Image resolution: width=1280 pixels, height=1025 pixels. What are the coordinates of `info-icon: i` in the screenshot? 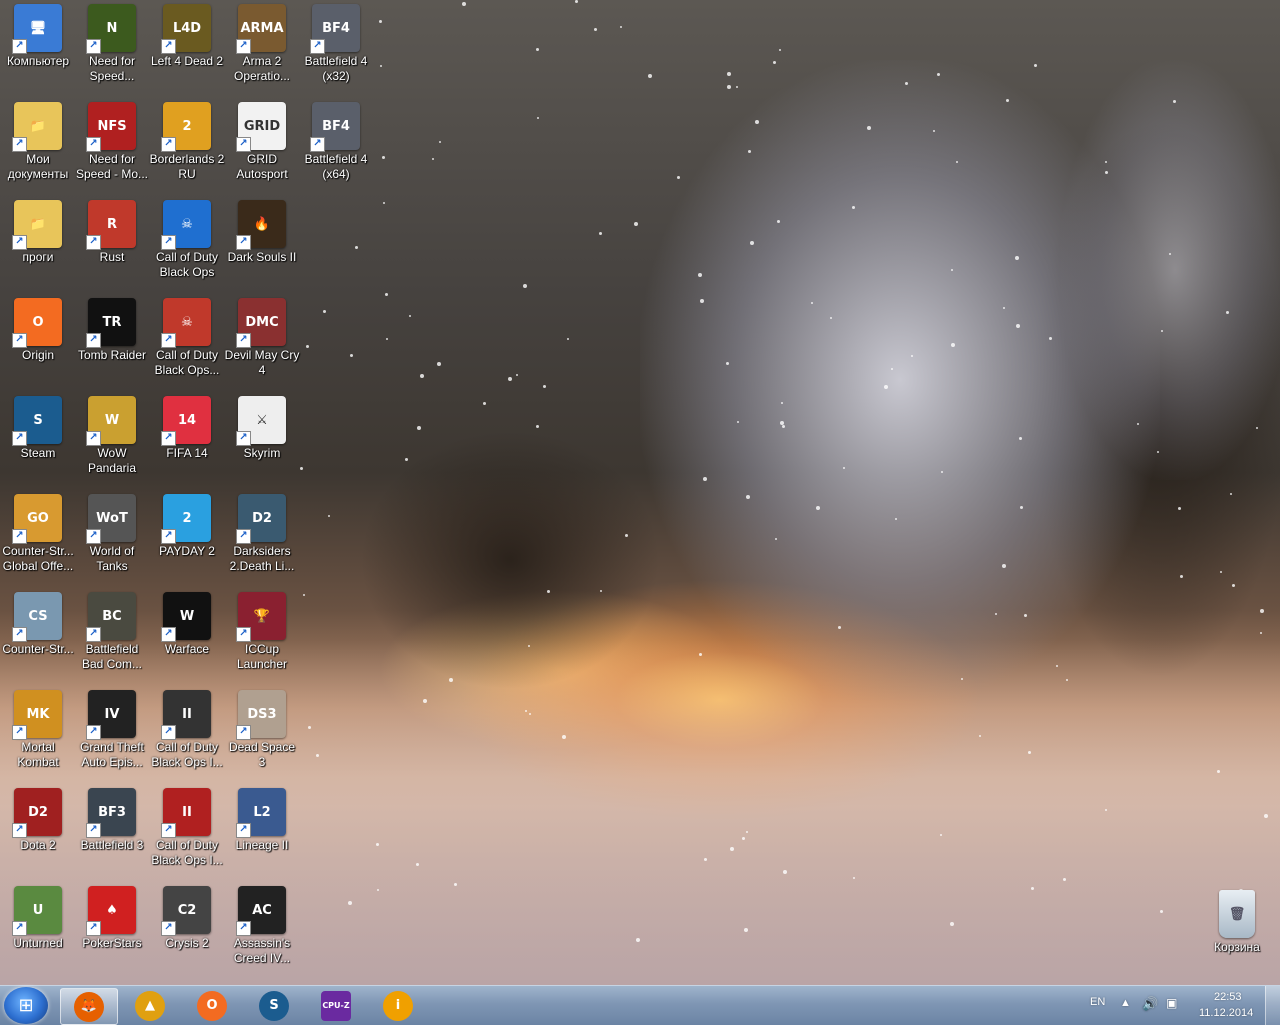 It's located at (398, 1005).